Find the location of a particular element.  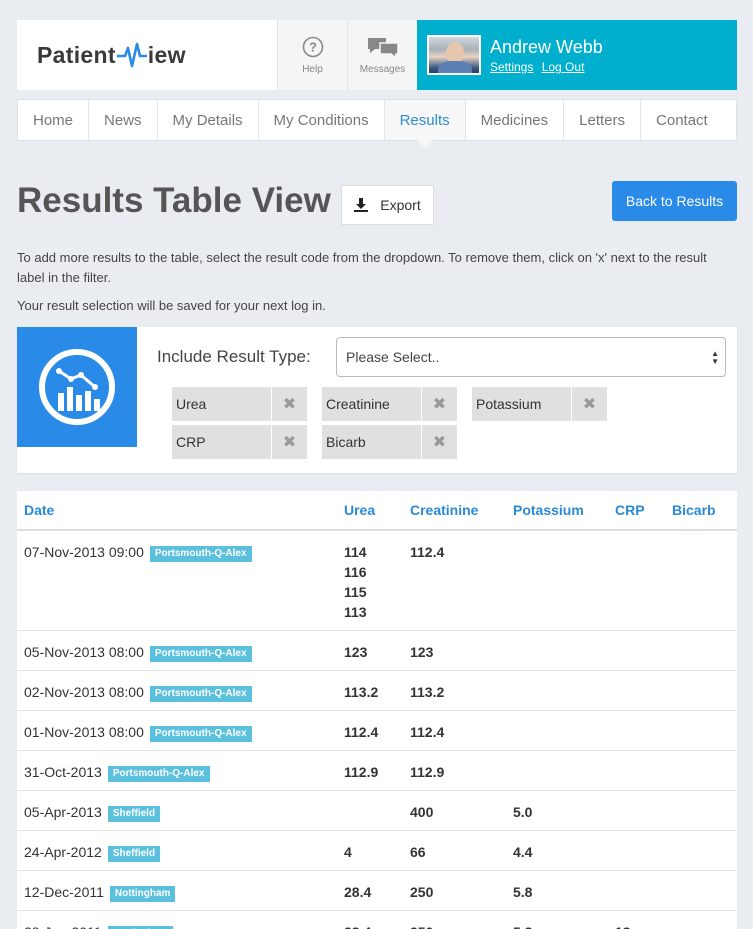

chip-creatinine: Creatinine ✖ is located at coordinates (389, 404).